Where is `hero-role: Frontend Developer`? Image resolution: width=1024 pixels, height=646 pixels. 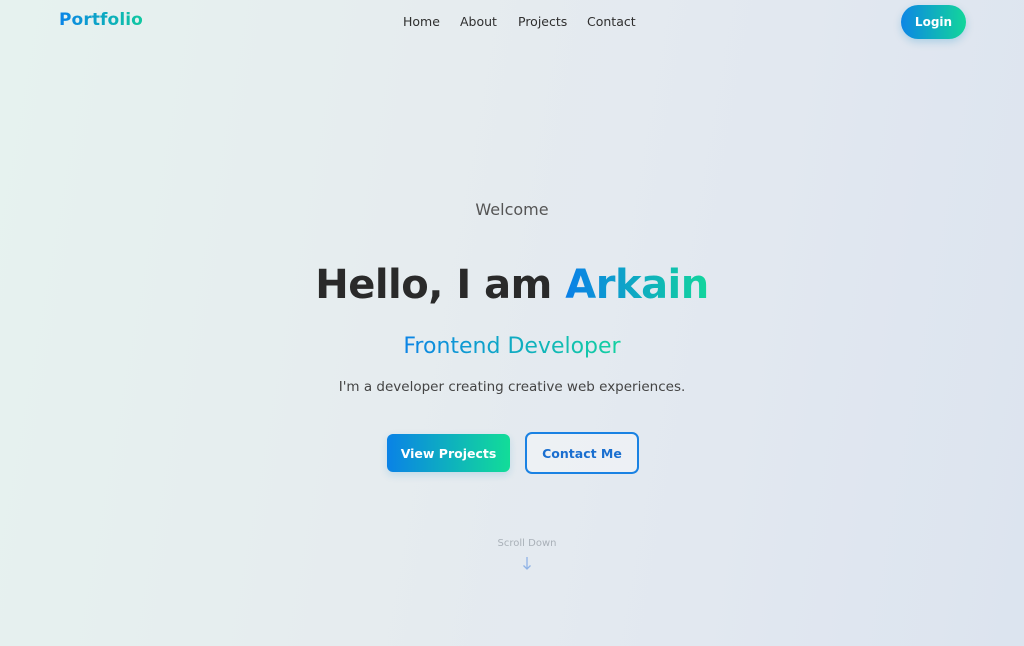 hero-role: Frontend Developer is located at coordinates (512, 347).